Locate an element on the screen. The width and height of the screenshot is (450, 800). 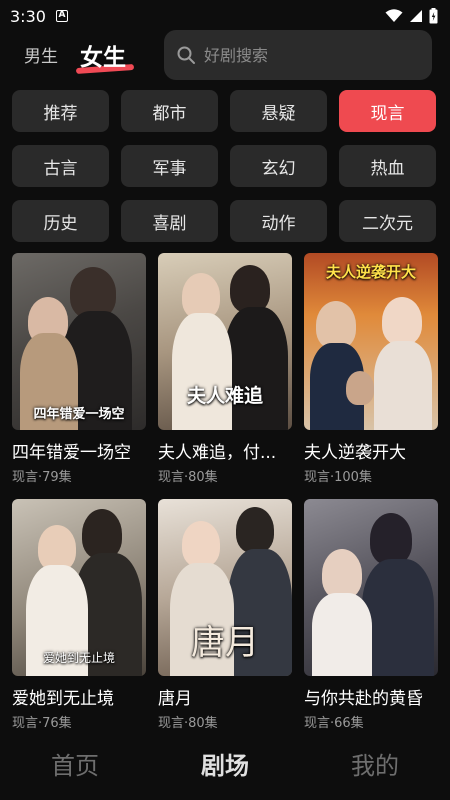
drama-meta: 现言·79集 is located at coordinates (42, 477).